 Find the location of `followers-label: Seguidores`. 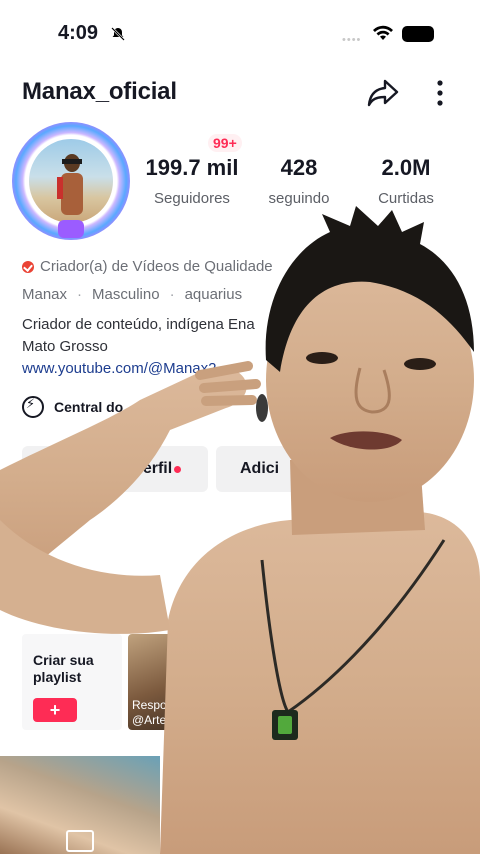

followers-label: Seguidores is located at coordinates (192, 198).